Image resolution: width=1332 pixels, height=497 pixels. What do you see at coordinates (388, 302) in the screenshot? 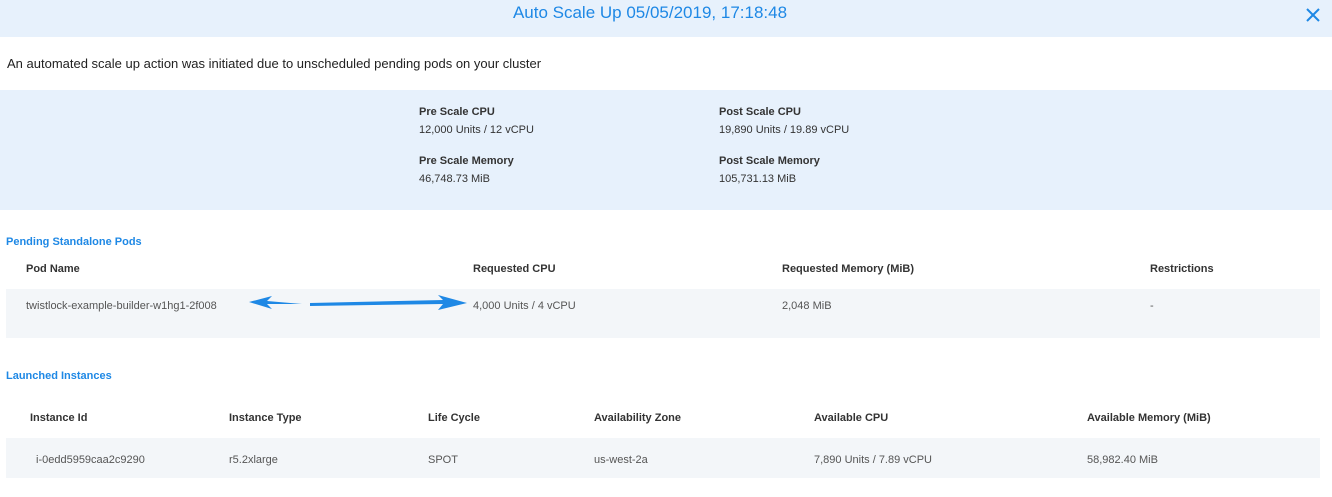
I see `right-arrow-icon` at bounding box center [388, 302].